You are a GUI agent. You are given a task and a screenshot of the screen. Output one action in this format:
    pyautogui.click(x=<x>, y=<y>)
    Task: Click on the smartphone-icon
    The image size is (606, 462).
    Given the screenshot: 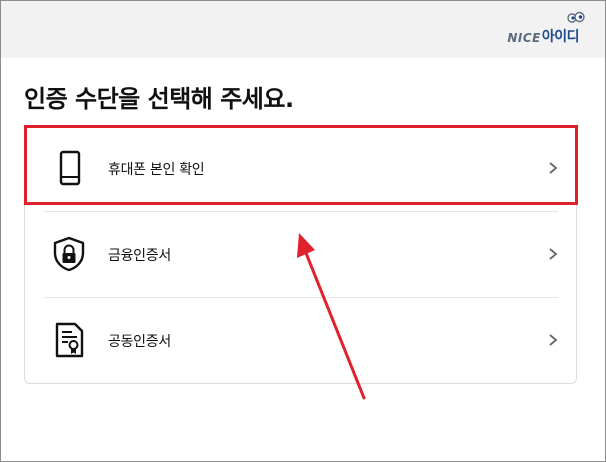 What is the action you would take?
    pyautogui.click(x=70, y=168)
    